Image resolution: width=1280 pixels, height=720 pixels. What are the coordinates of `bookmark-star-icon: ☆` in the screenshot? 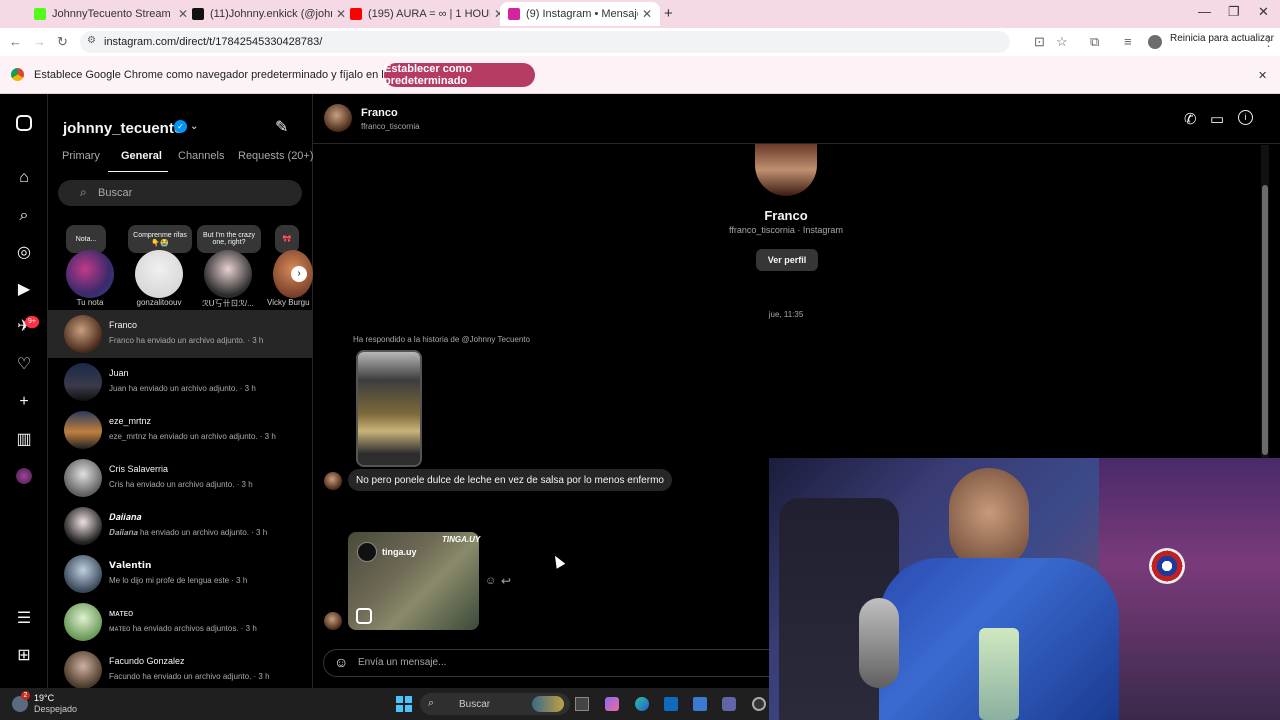 It's located at (1062, 42).